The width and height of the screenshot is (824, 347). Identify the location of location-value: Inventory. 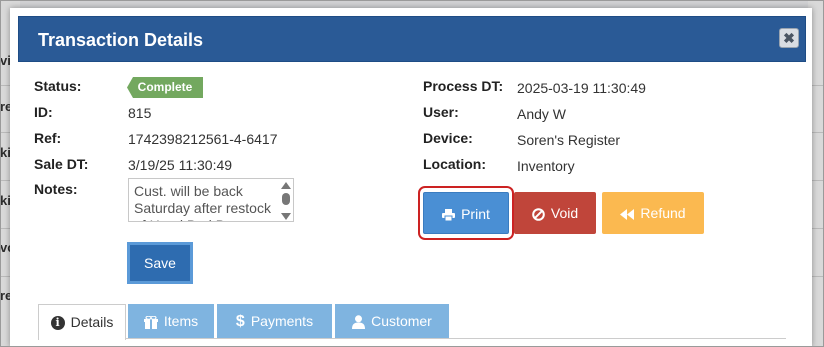
(546, 166).